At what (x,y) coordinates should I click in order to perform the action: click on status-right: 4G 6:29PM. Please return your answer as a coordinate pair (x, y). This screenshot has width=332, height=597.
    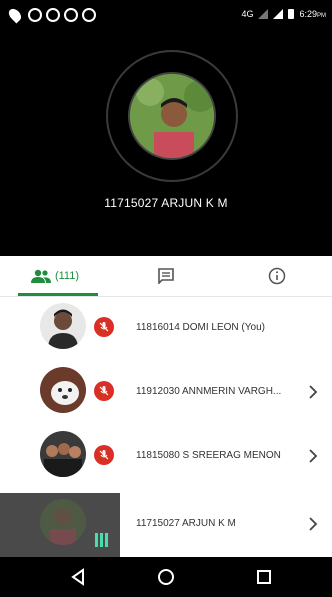
    Looking at the image, I should click on (283, 14).